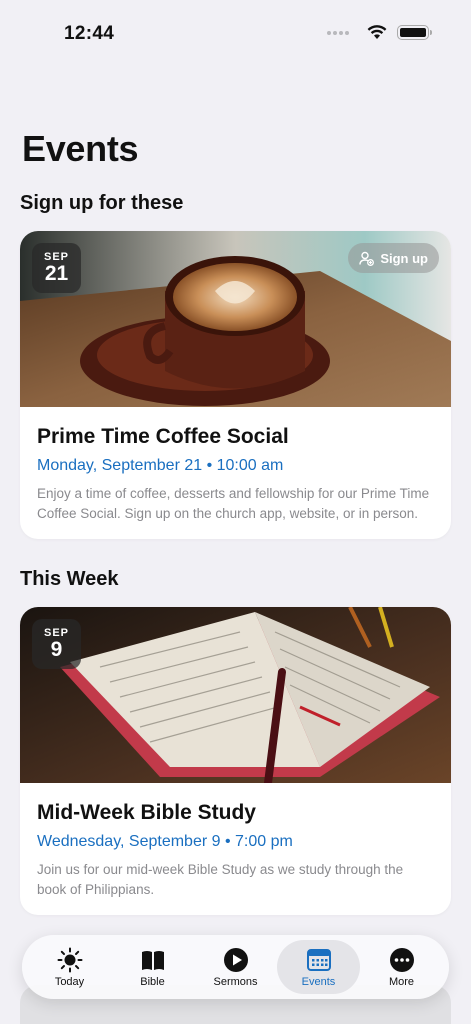 This screenshot has width=471, height=1024. I want to click on status-bar: 12:44, so click(235, 30).